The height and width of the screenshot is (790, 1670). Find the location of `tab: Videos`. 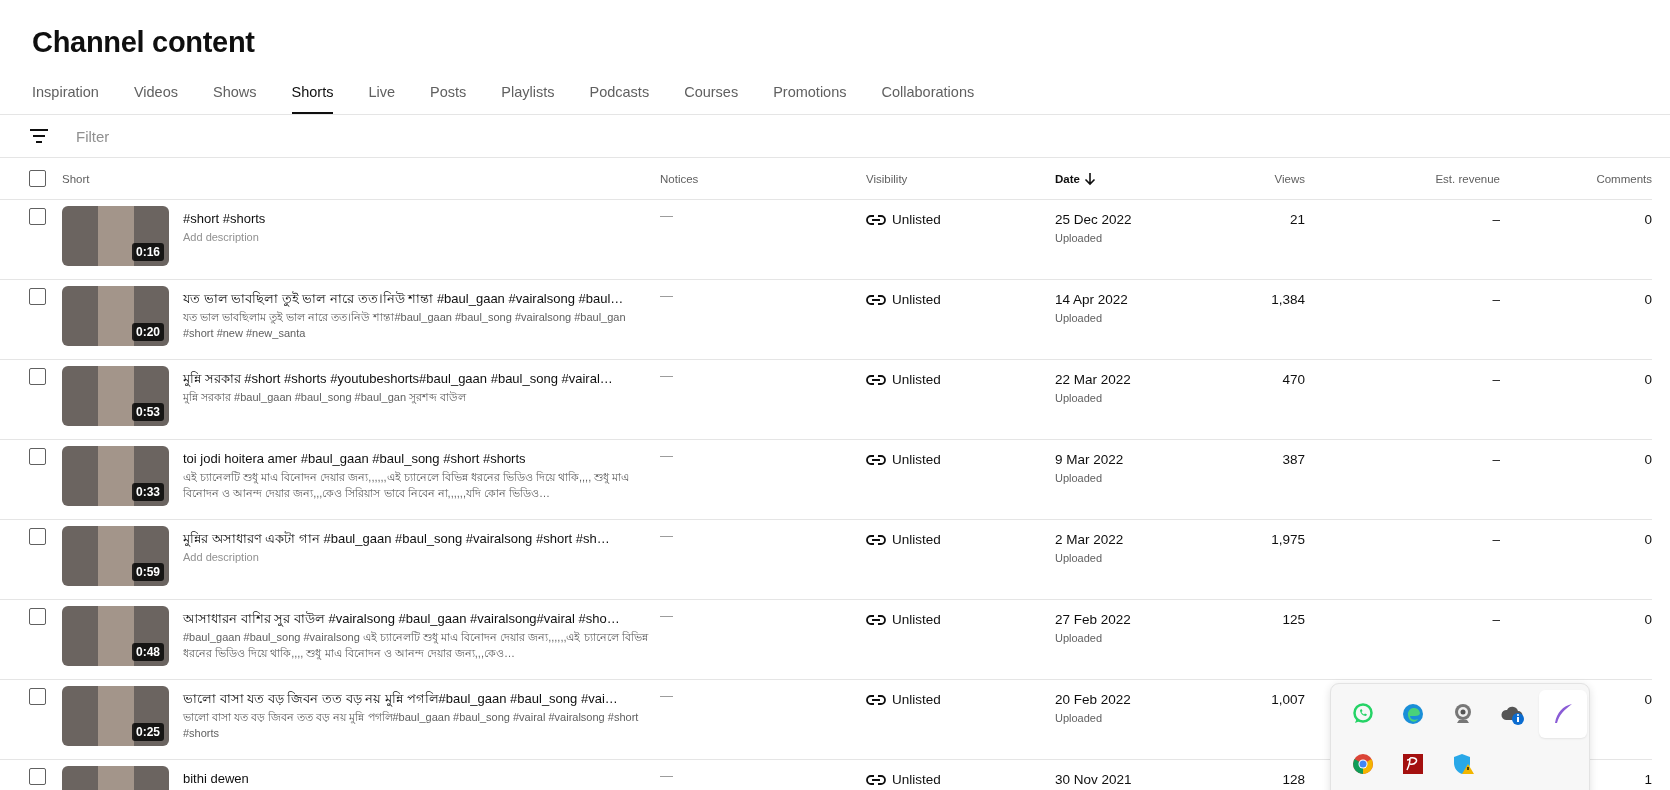

tab: Videos is located at coordinates (155, 99).